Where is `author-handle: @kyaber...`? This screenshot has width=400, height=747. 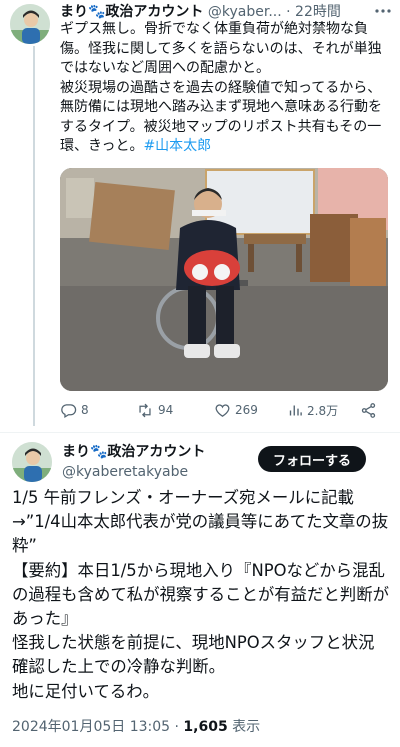 author-handle: @kyaber... is located at coordinates (245, 12).